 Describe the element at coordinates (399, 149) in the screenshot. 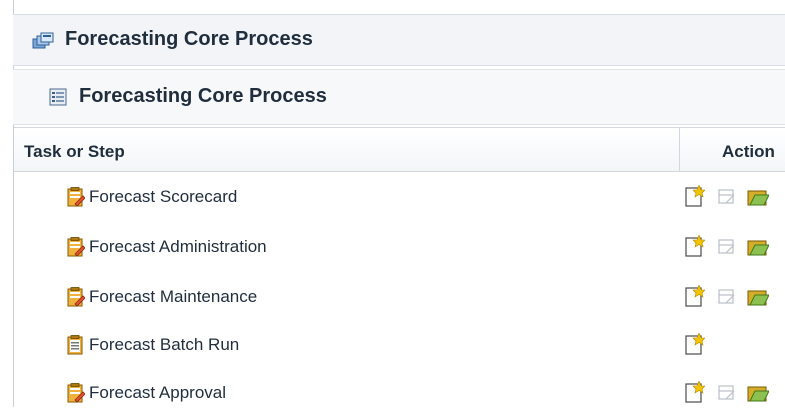

I see `table-header: Task or Step Action` at that location.